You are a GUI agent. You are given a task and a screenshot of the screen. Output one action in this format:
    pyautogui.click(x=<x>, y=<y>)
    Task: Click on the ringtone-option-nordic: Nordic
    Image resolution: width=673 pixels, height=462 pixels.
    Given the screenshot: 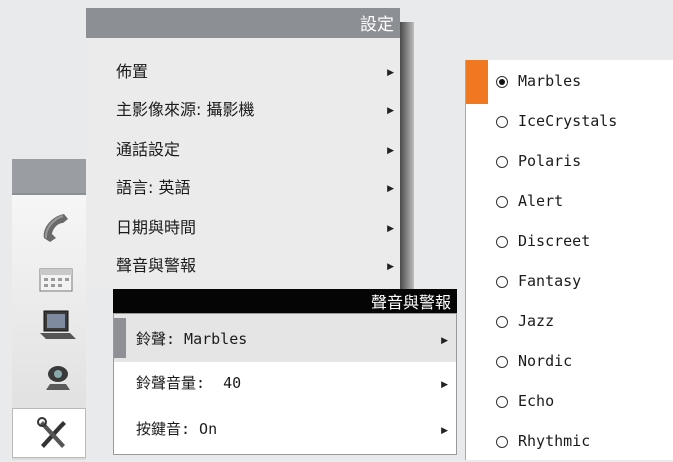 What is the action you would take?
    pyautogui.click(x=569, y=362)
    